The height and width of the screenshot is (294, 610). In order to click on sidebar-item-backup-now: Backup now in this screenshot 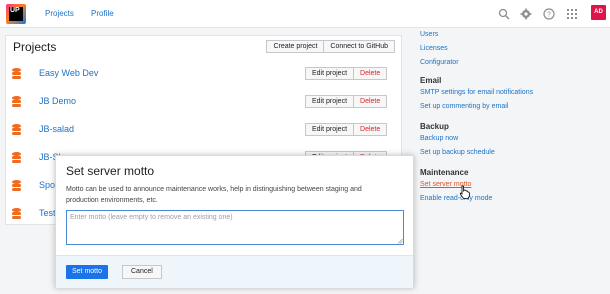, I will do `click(439, 138)`.